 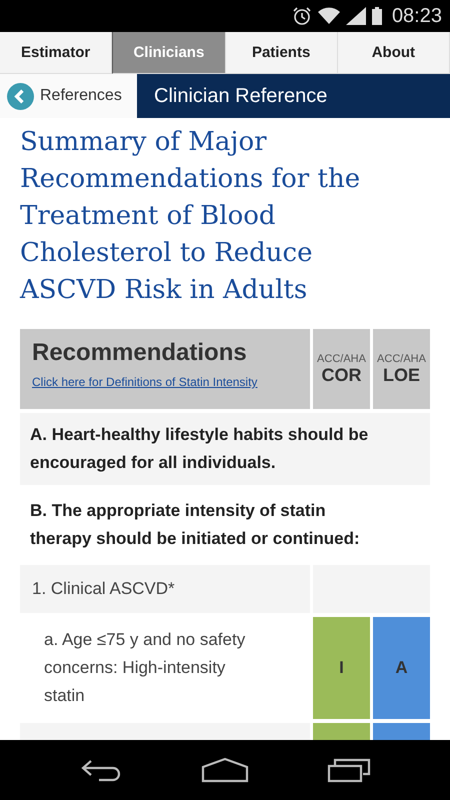 What do you see at coordinates (56, 53) in the screenshot?
I see `tab: Estimator` at bounding box center [56, 53].